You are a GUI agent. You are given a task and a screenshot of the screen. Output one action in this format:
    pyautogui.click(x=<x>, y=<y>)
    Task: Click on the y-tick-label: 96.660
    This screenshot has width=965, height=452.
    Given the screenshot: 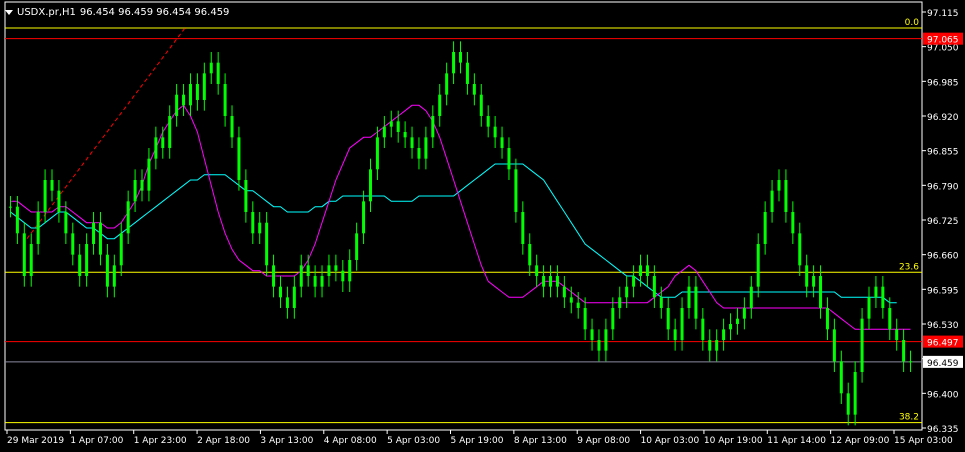 What is the action you would take?
    pyautogui.click(x=943, y=257)
    